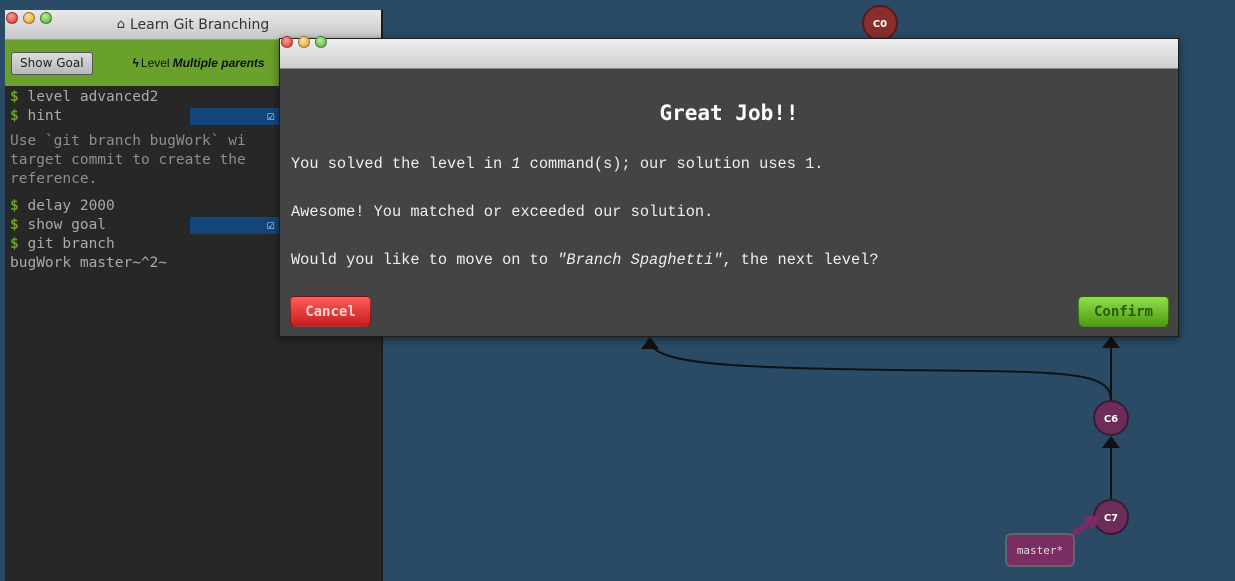 The height and width of the screenshot is (581, 1235). I want to click on commit-c0-label: C0, so click(880, 24).